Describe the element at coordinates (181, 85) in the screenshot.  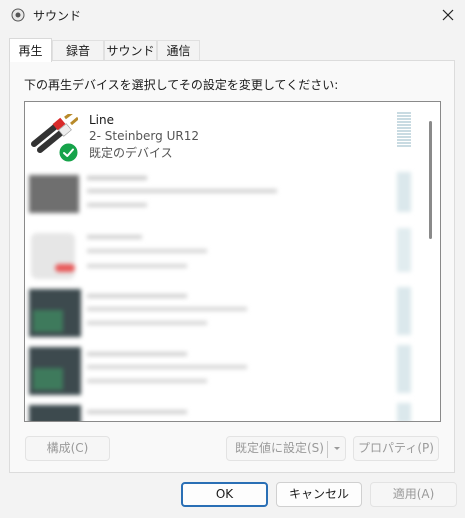
I see `instruction-text: 下の再生デバイスを選択してその設定を変更してください:` at that location.